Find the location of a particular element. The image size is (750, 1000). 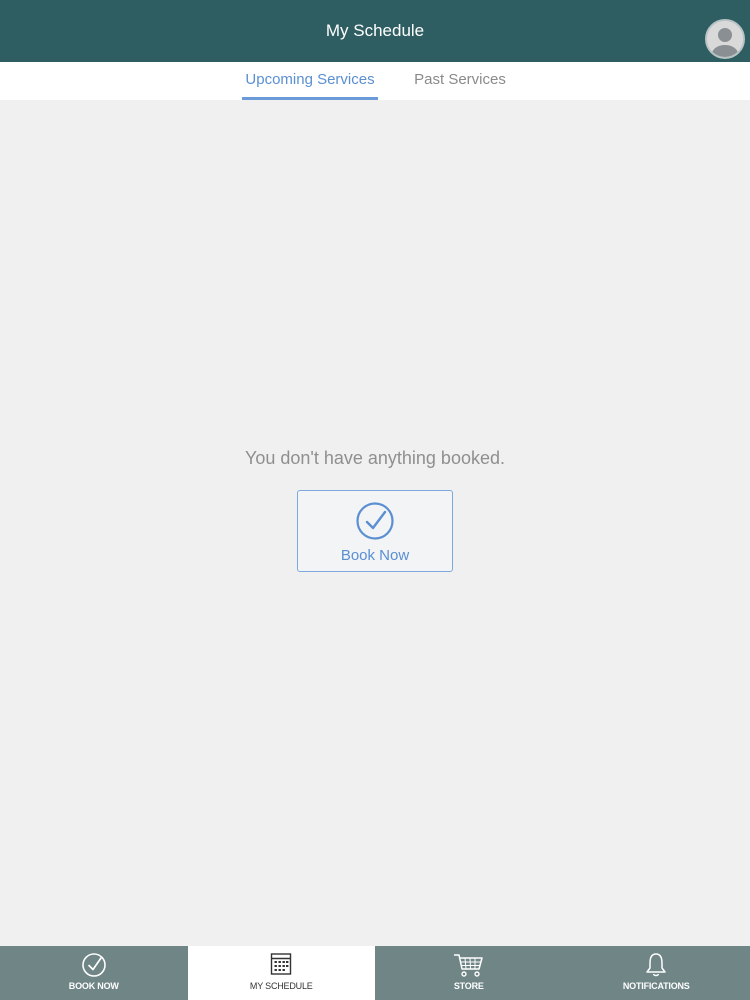

book-now-button: Book Now is located at coordinates (375, 531).